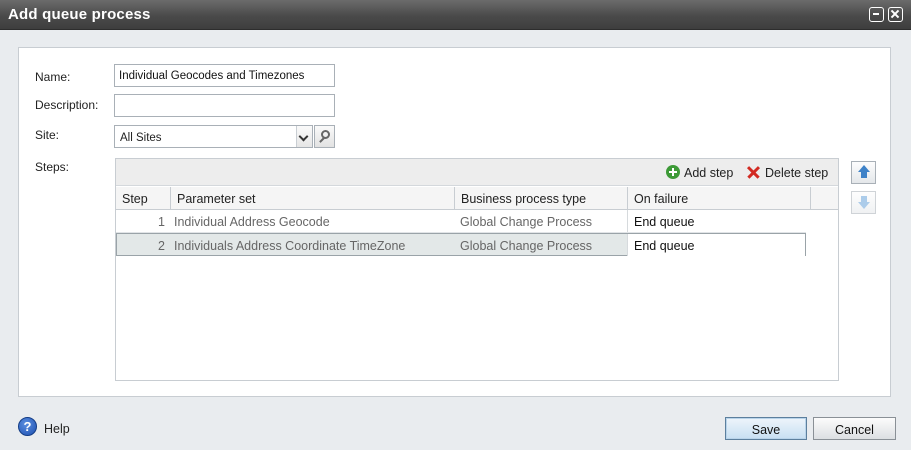 The width and height of the screenshot is (911, 450). I want to click on add-step-button: Add step, so click(708, 173).